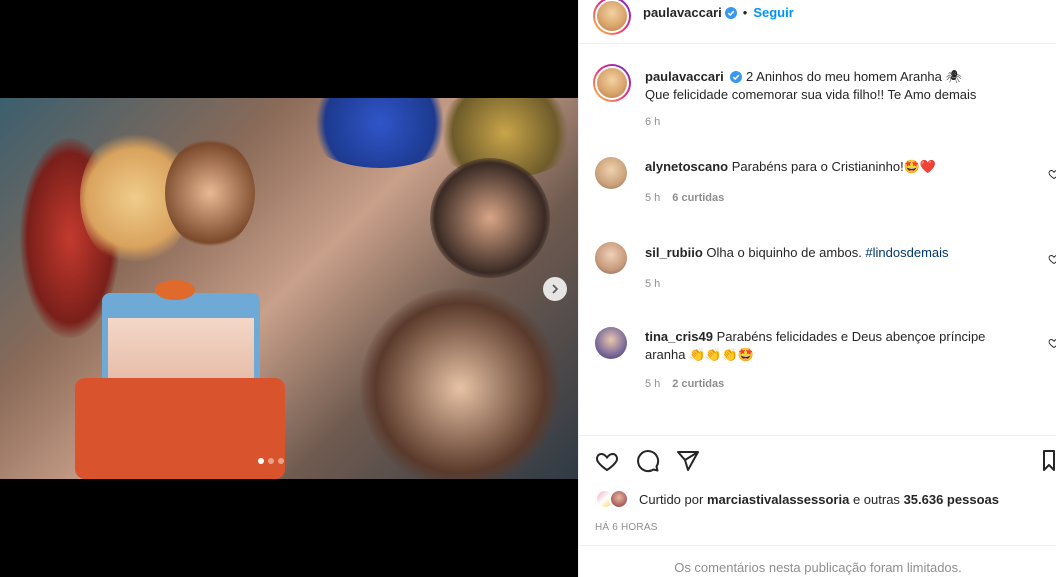 This screenshot has height=577, width=1056. What do you see at coordinates (607, 461) in the screenshot?
I see `like-heart-icon` at bounding box center [607, 461].